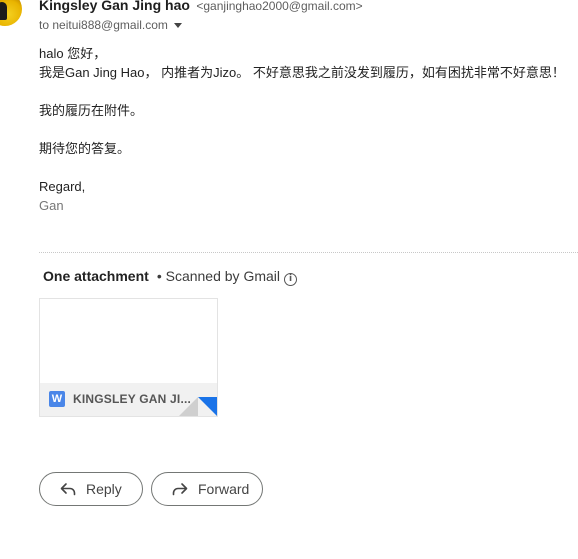 The height and width of the screenshot is (559, 578). Describe the element at coordinates (91, 110) in the screenshot. I see `body-line-attachment: 我的履历在附件。` at that location.